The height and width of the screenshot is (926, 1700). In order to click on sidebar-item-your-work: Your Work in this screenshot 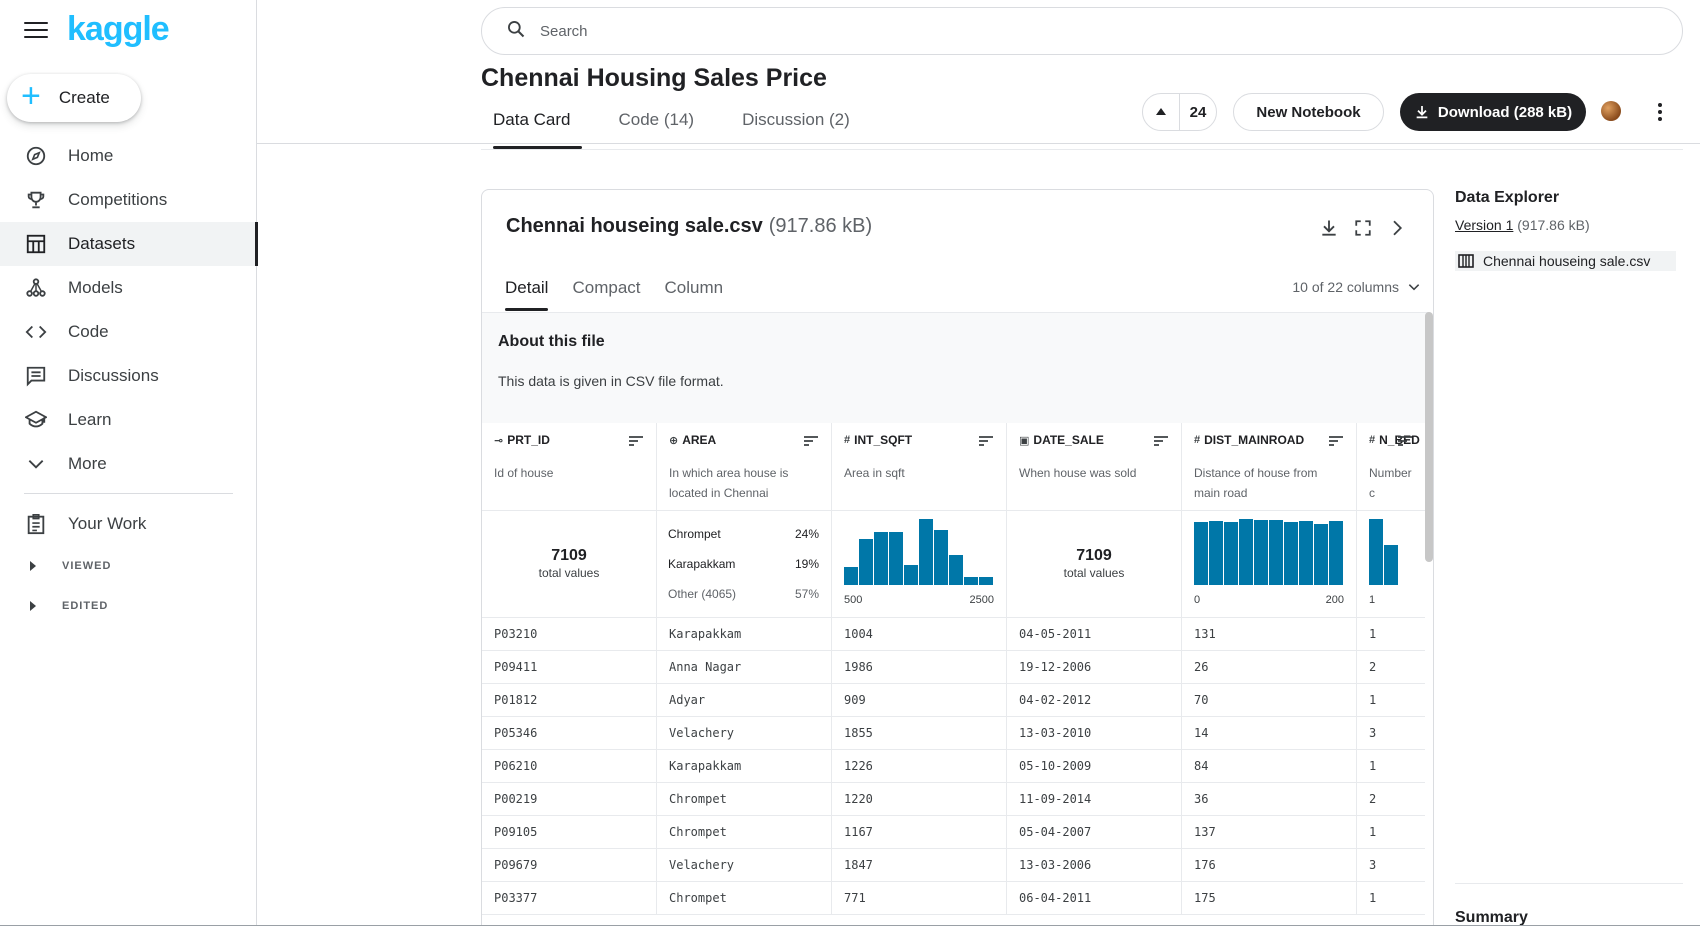, I will do `click(128, 524)`.